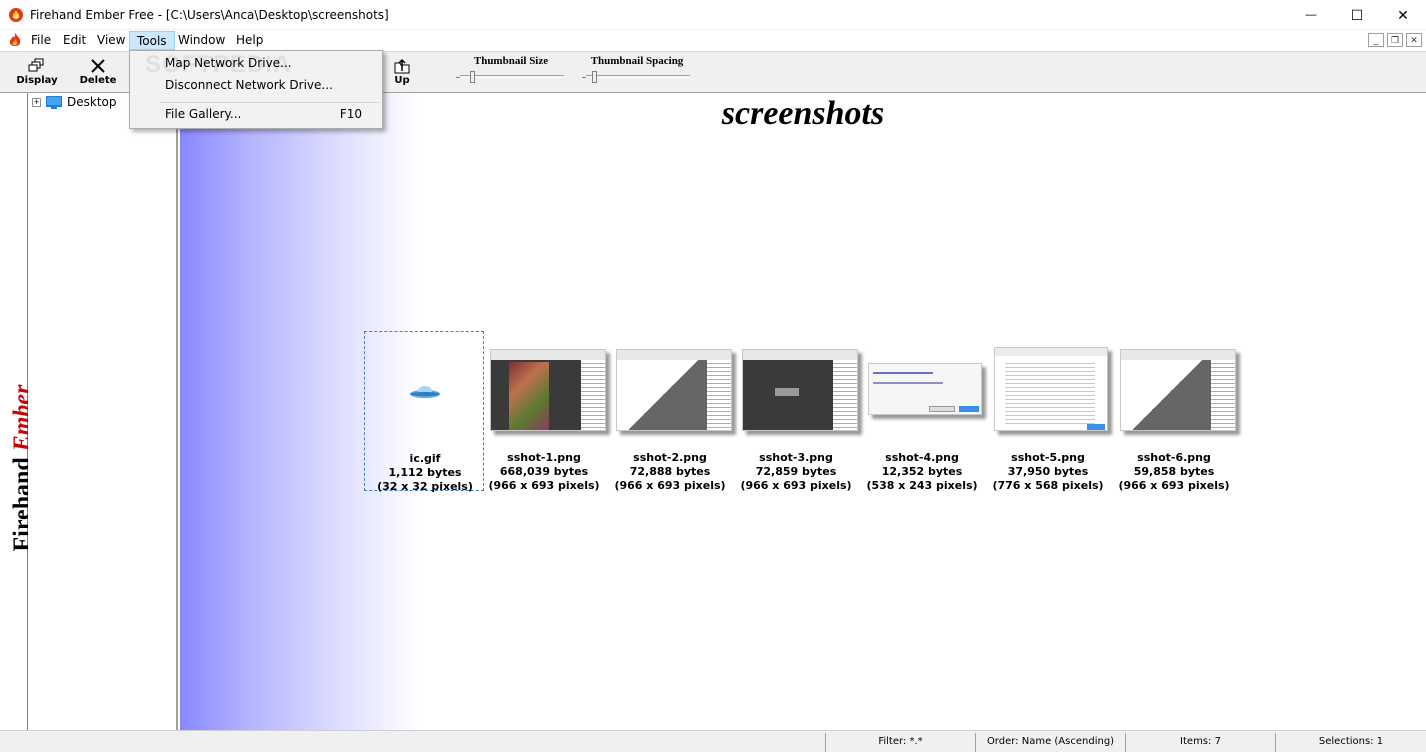 The height and width of the screenshot is (752, 1426). What do you see at coordinates (16, 15) in the screenshot?
I see `firehand-app-icon` at bounding box center [16, 15].